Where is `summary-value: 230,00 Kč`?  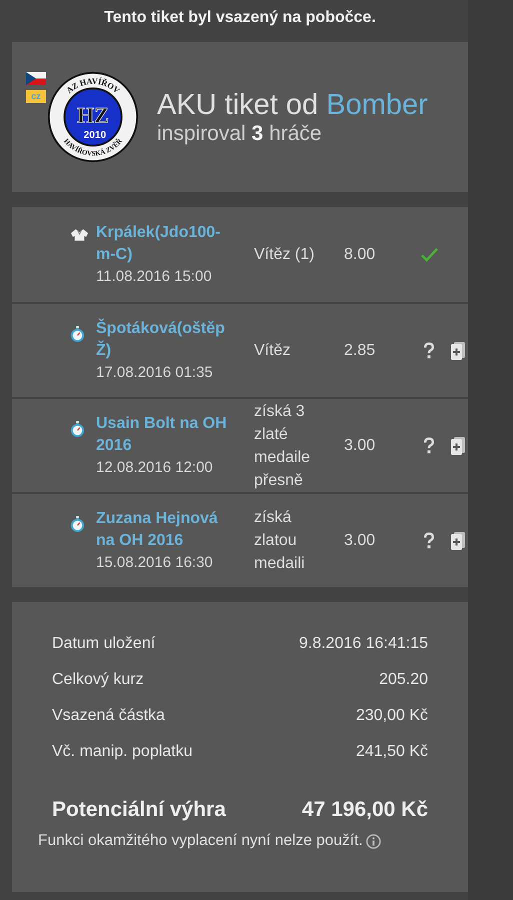
summary-value: 230,00 Kč is located at coordinates (392, 716).